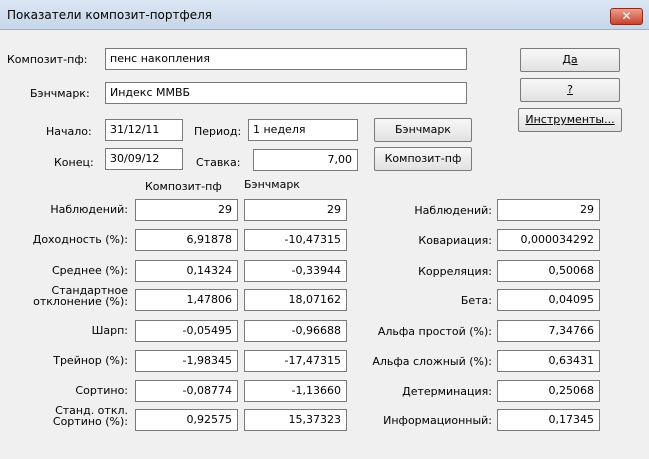 The width and height of the screenshot is (649, 459). What do you see at coordinates (90, 416) in the screenshot?
I see `table-row-label: Станд. откл. Сортино (%):` at bounding box center [90, 416].